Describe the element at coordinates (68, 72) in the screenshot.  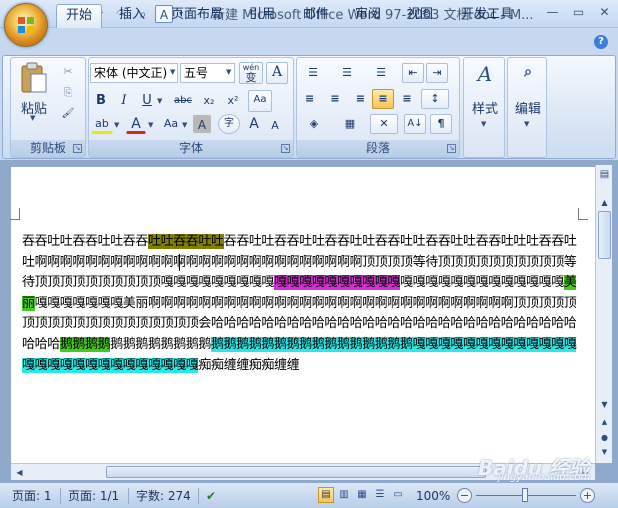
I see `cut-icon: ✂` at that location.